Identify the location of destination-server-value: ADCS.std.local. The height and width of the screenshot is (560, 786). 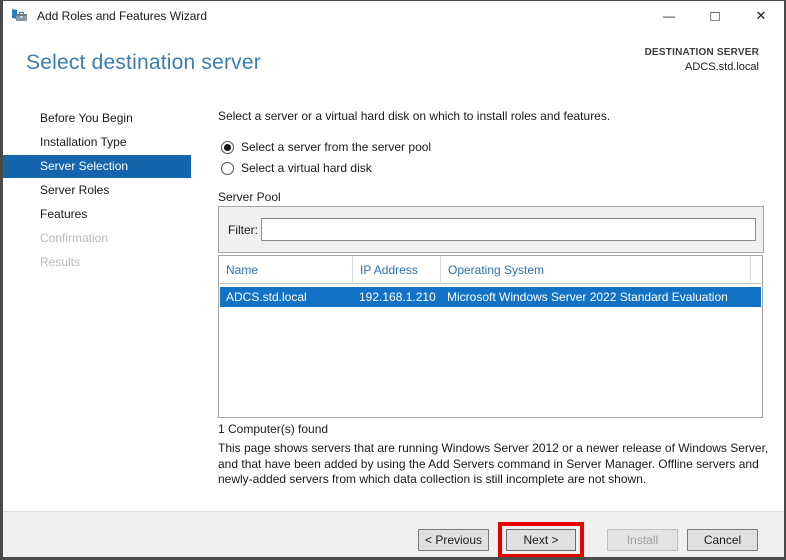
(722, 67).